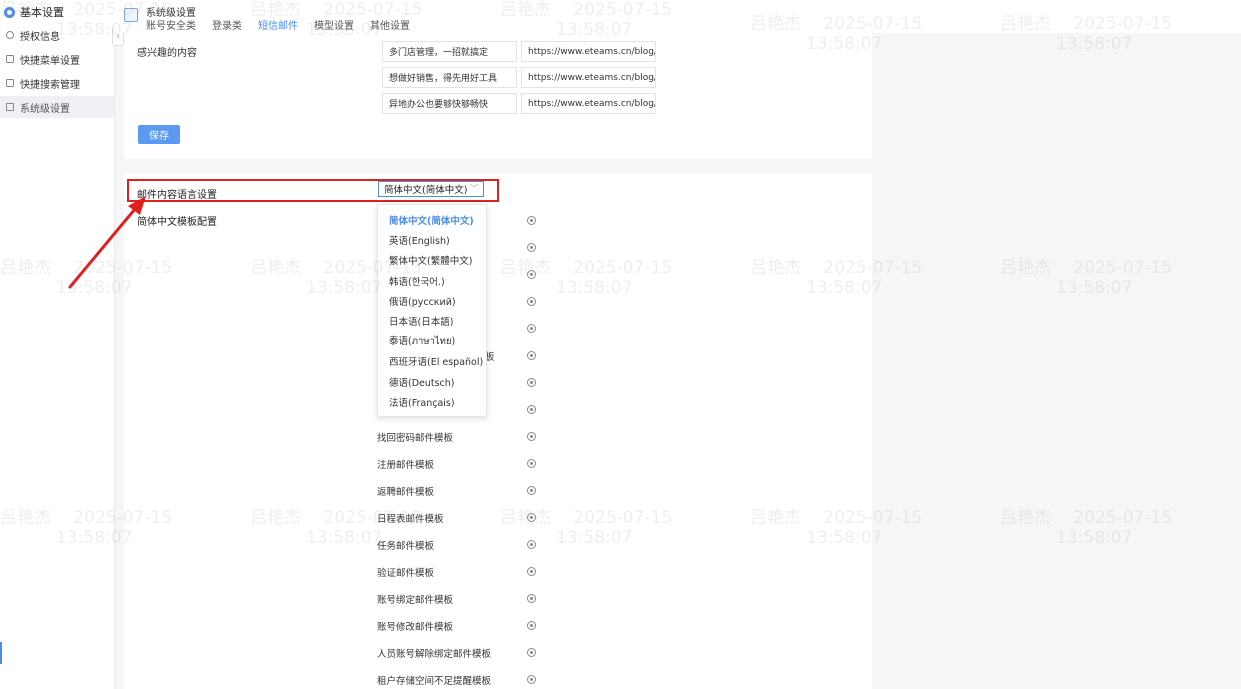  Describe the element at coordinates (677, 18) in the screenshot. I see `page-header: 系统级设置 账号安全类 登录类 短信邮件 模型设置 其他设置` at that location.